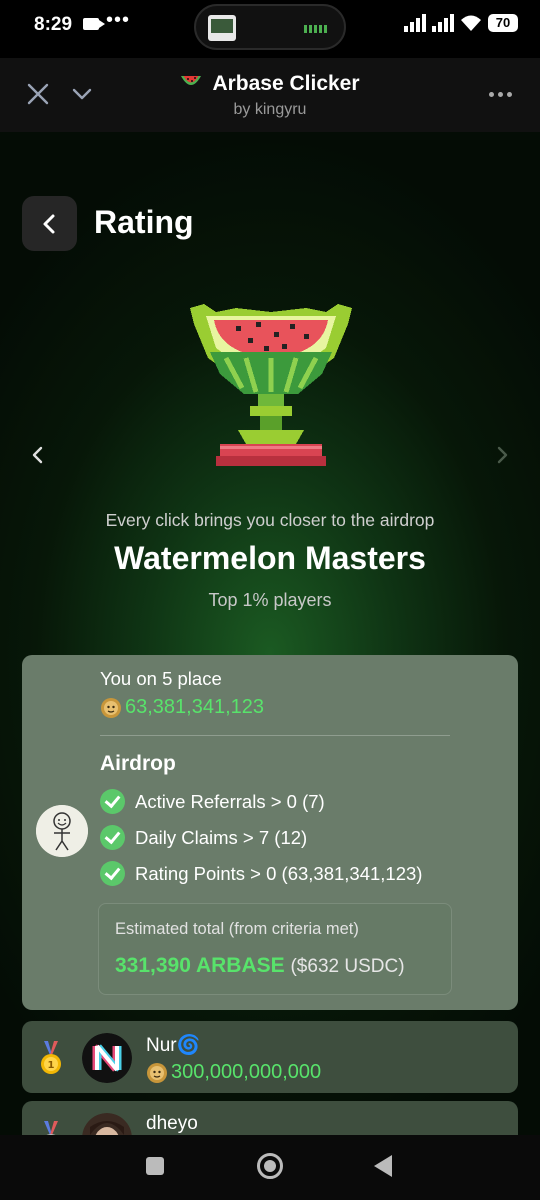 This screenshot has width=540, height=1200. Describe the element at coordinates (195, 707) in the screenshot. I see `user-coins-value: 63,381,341,123` at that location.